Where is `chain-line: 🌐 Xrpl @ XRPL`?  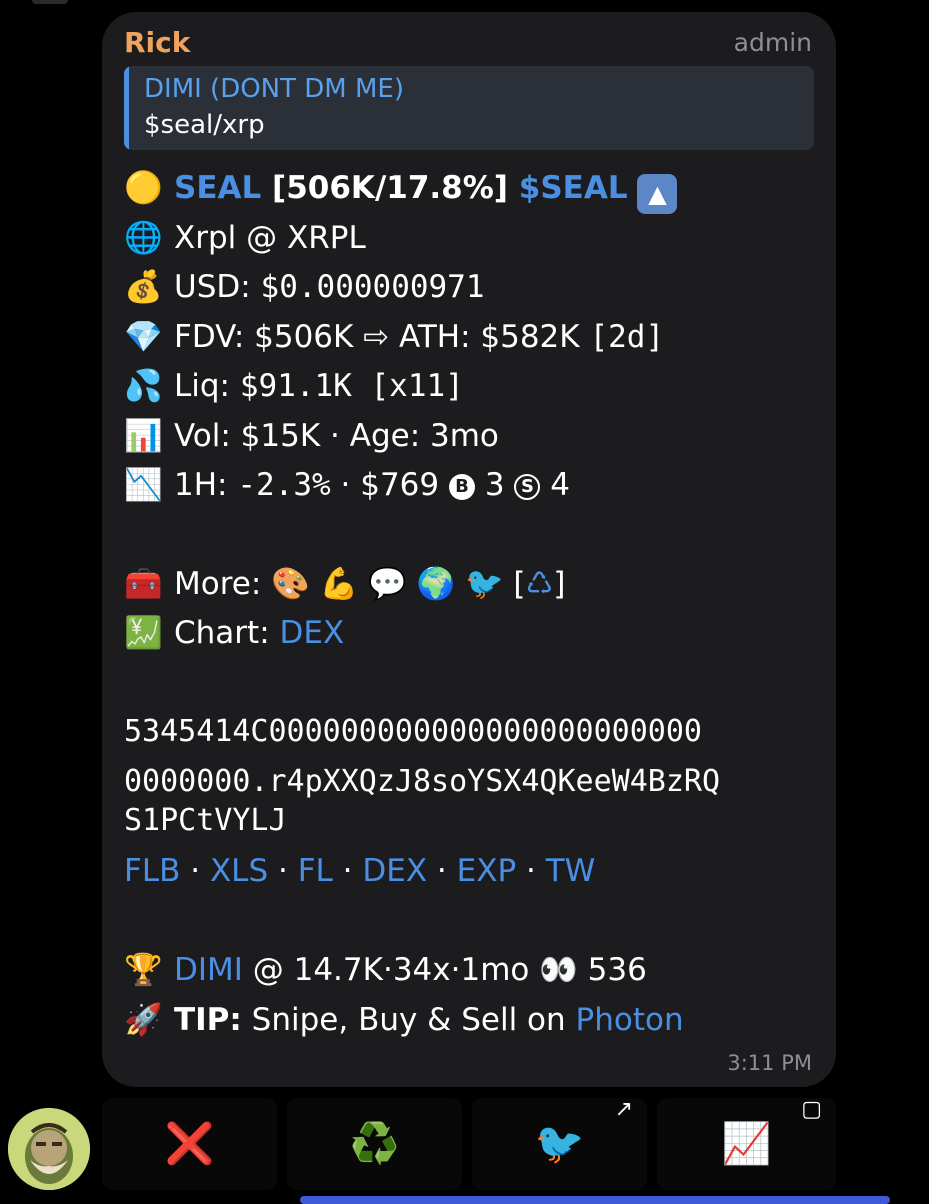 chain-line: 🌐 Xrpl @ XRPL is located at coordinates (245, 238).